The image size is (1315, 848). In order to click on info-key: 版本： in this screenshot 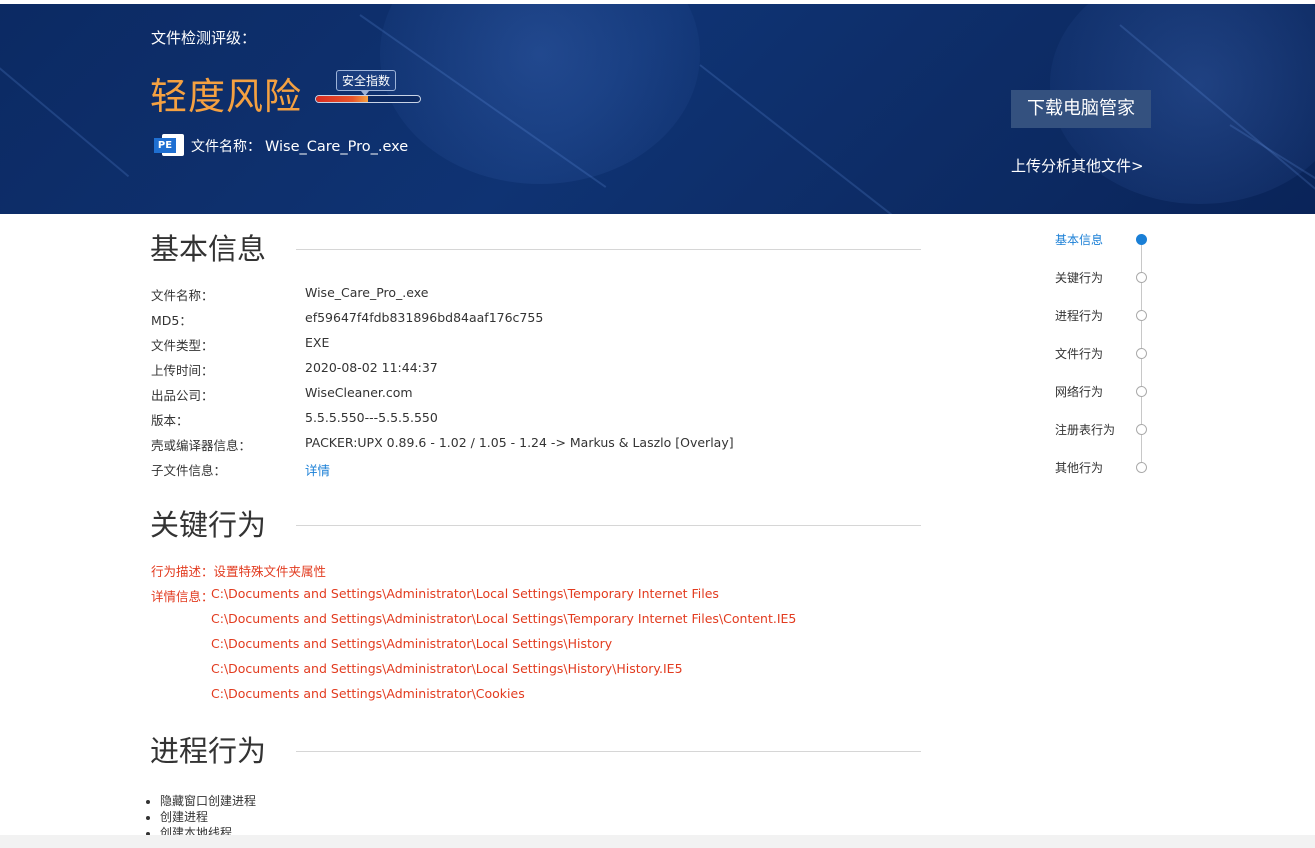, I will do `click(170, 420)`.